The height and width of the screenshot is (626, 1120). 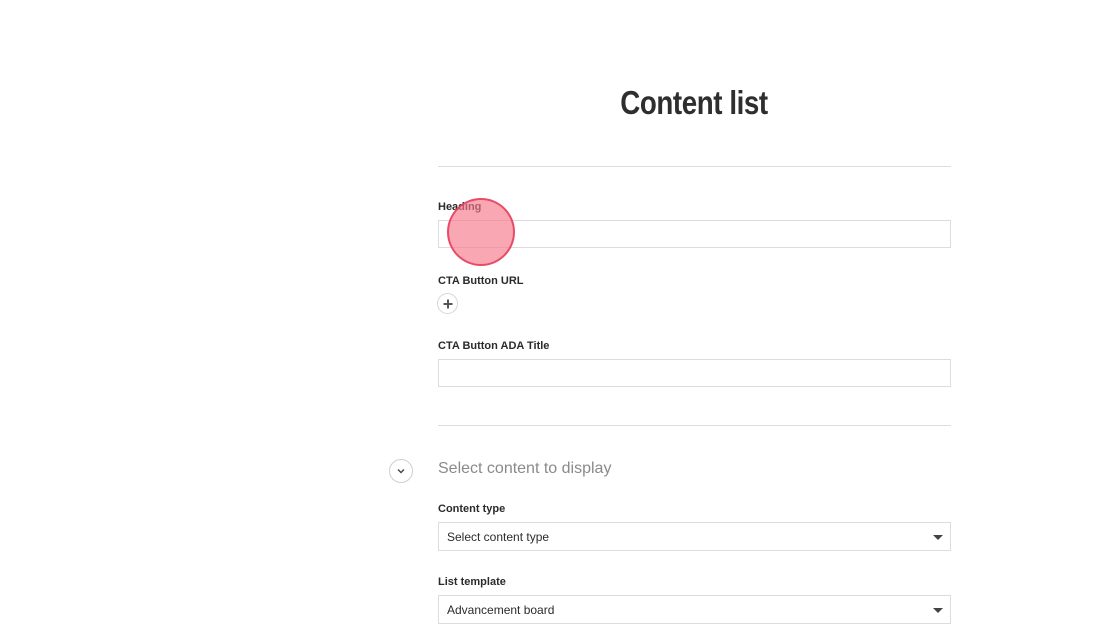 What do you see at coordinates (694, 166) in the screenshot?
I see `top-divider` at bounding box center [694, 166].